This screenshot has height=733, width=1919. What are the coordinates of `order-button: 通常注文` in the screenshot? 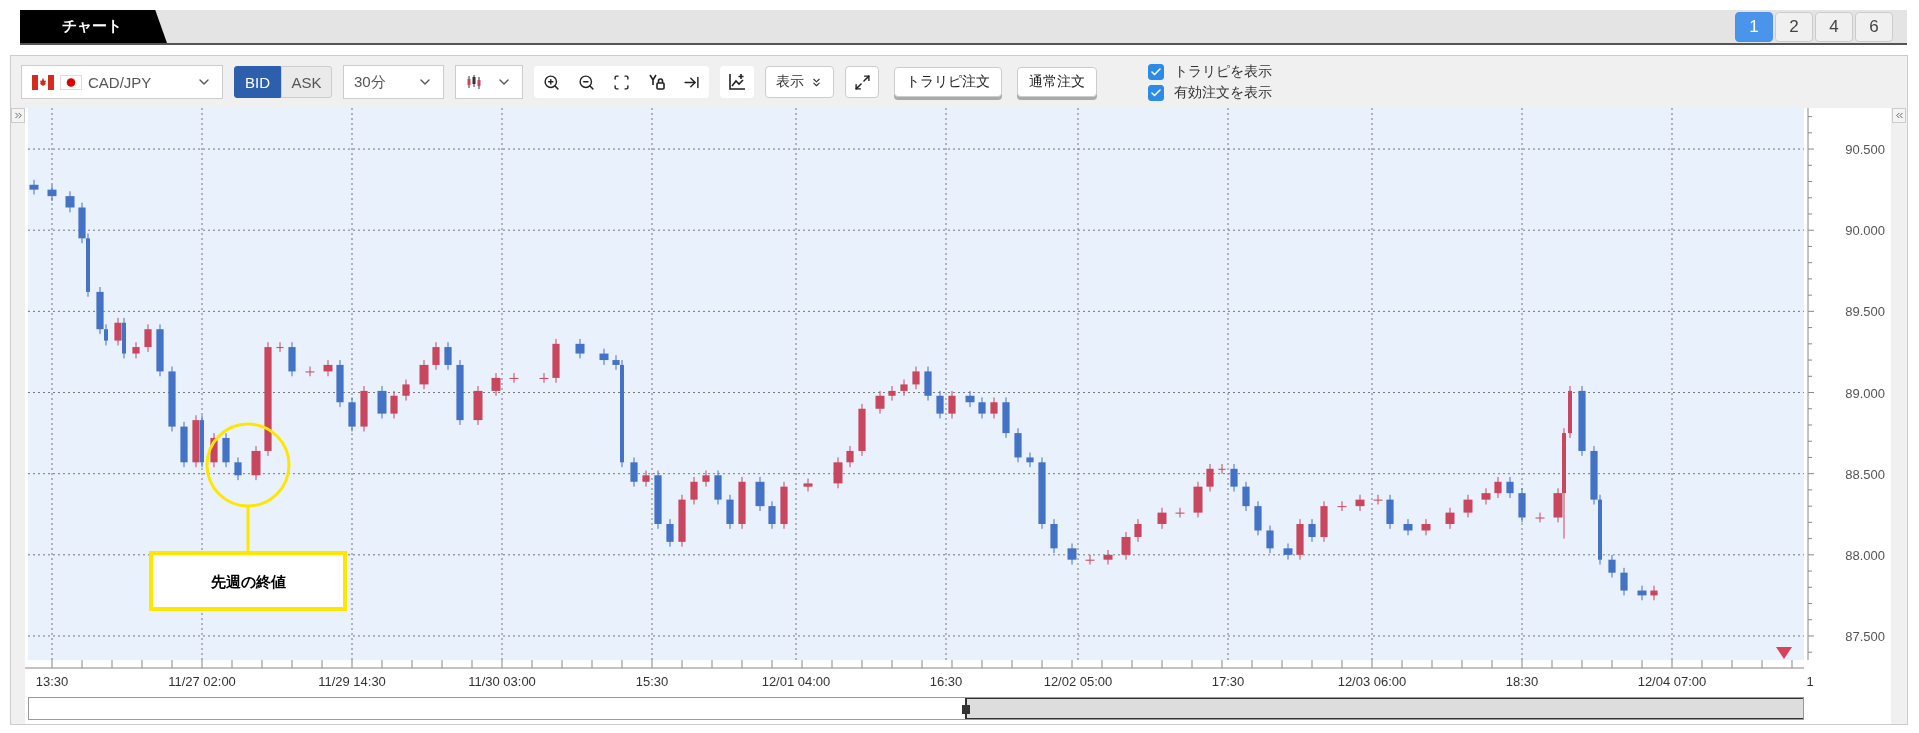 It's located at (1057, 82).